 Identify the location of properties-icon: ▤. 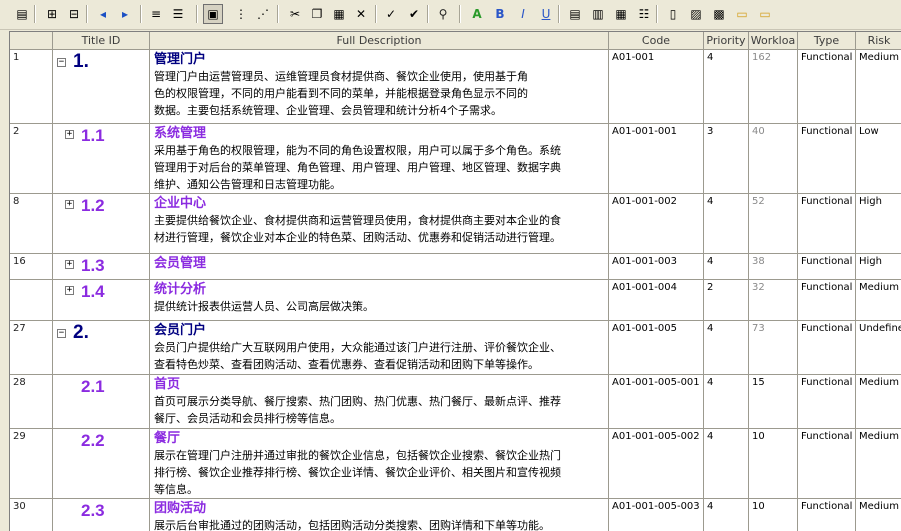
(22, 14).